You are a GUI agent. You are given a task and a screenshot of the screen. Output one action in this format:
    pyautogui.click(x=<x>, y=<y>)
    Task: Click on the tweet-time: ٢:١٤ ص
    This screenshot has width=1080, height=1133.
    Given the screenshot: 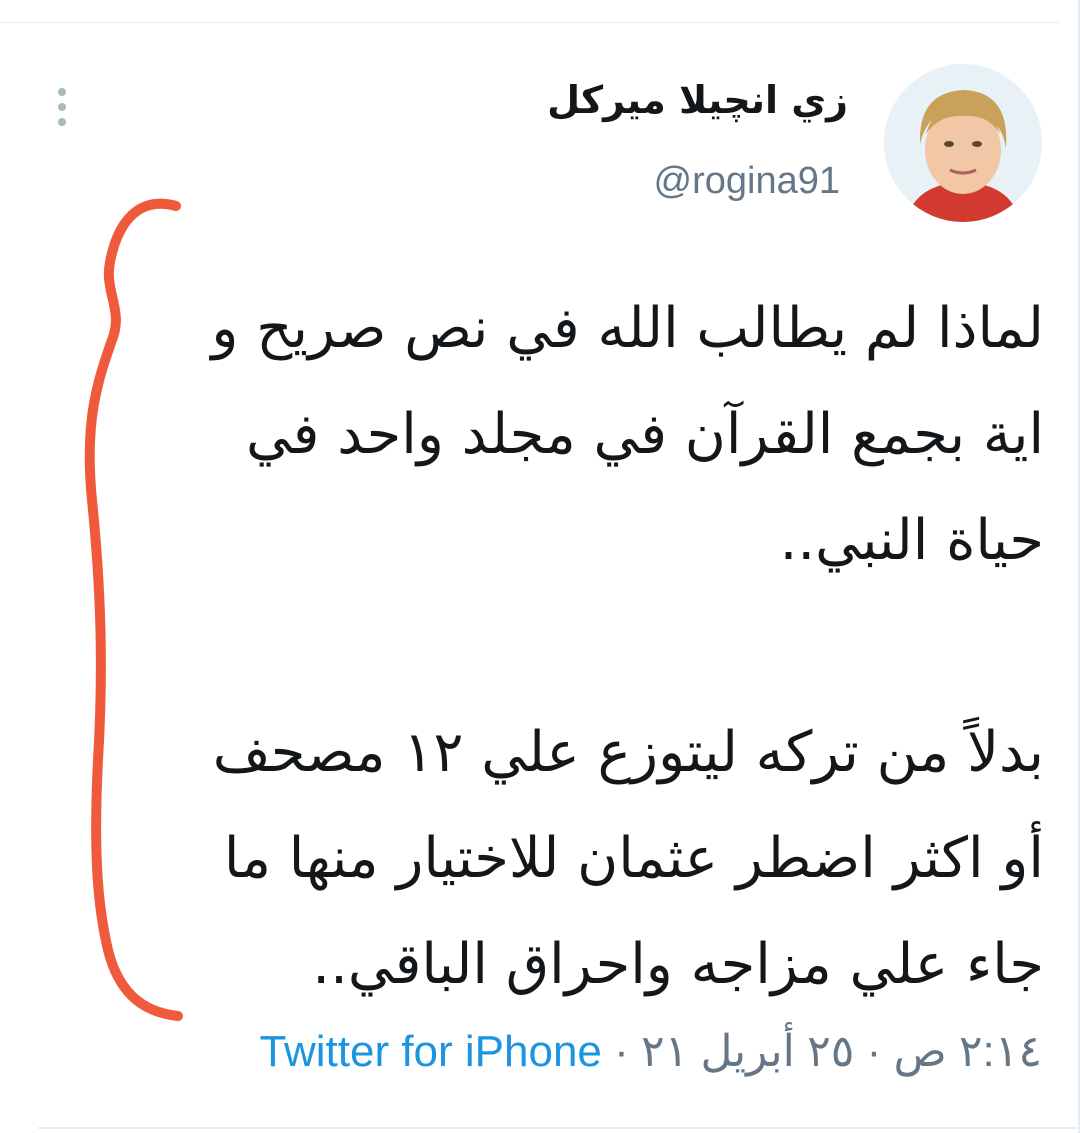 What is the action you would take?
    pyautogui.click(x=967, y=1051)
    